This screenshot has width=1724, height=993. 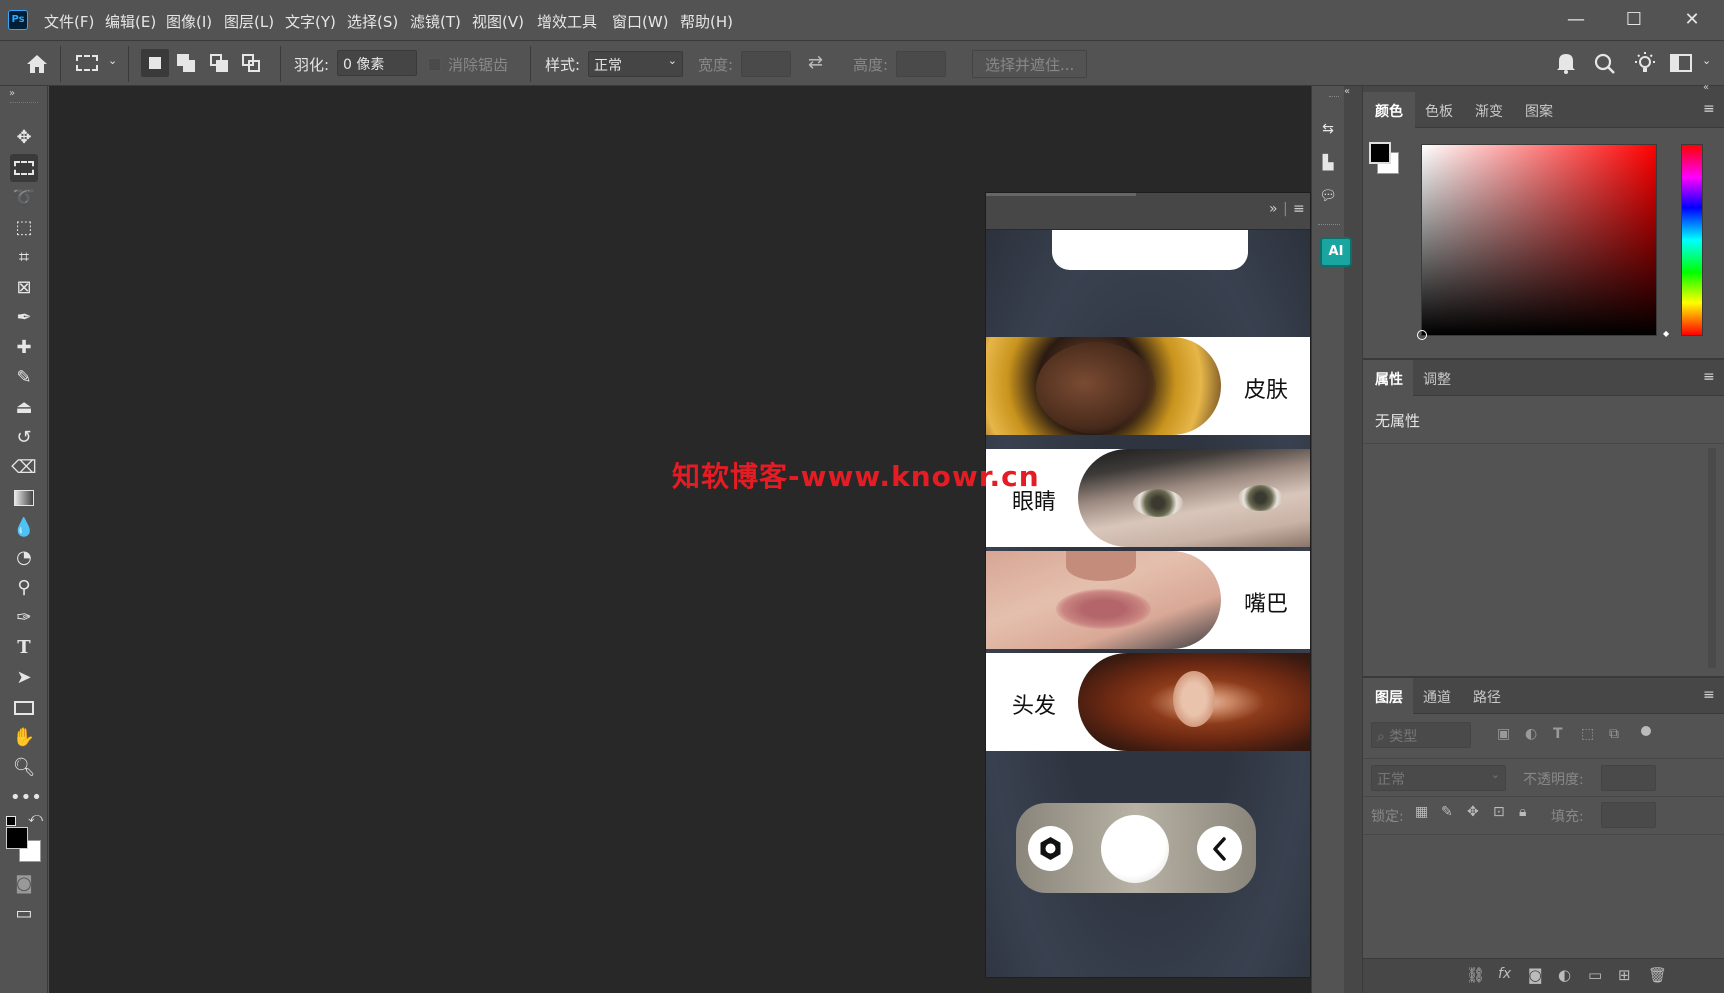 What do you see at coordinates (37, 64) in the screenshot?
I see `home-icon` at bounding box center [37, 64].